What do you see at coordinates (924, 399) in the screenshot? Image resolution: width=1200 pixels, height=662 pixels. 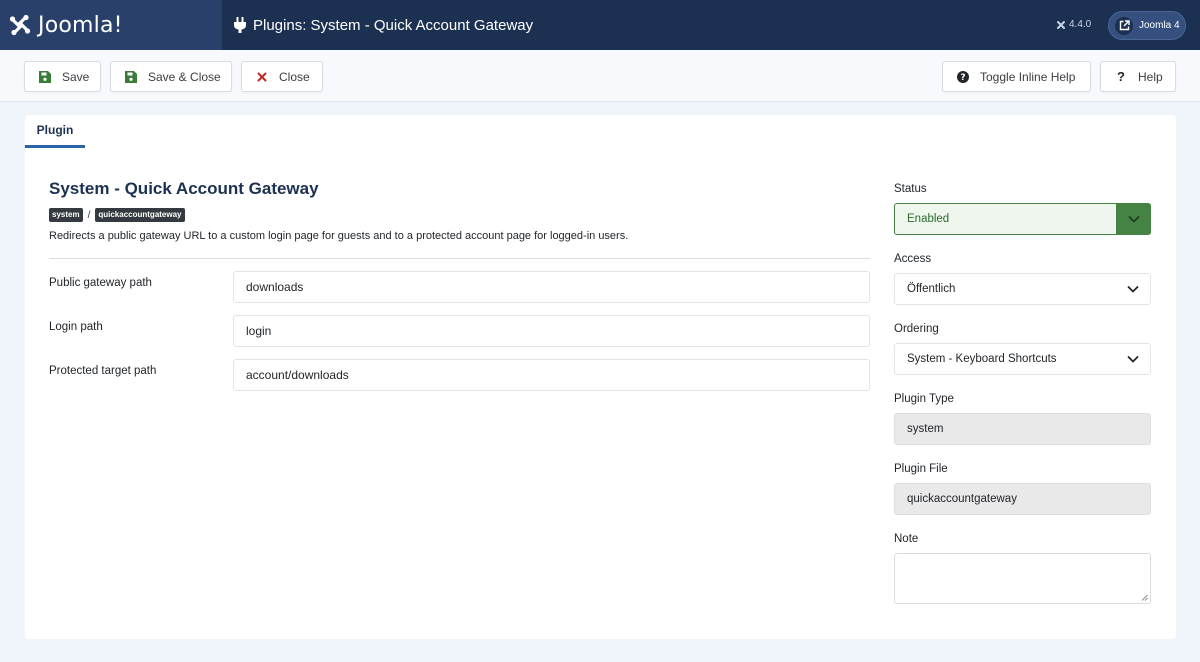 I see `plugin-type-label: Plugin Type` at bounding box center [924, 399].